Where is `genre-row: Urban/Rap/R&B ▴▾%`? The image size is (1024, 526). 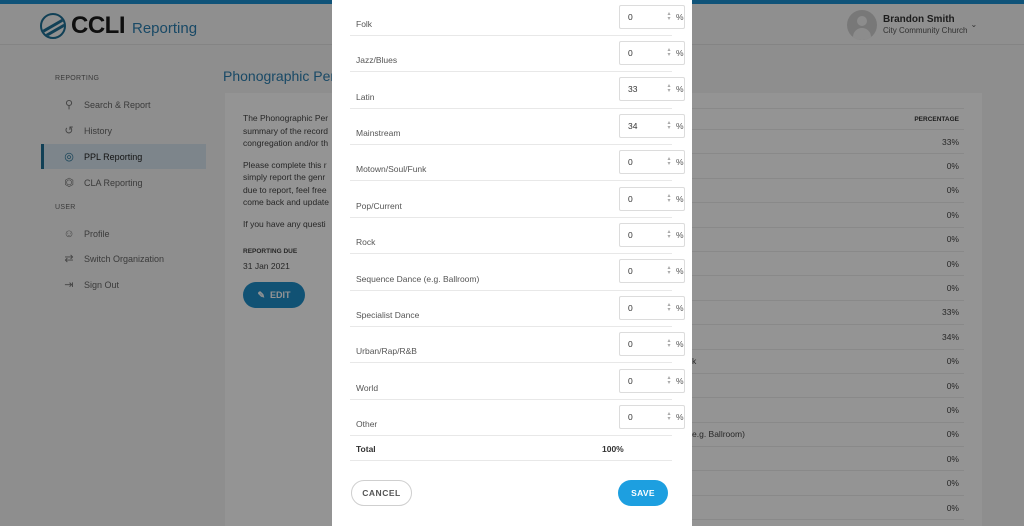 genre-row: Urban/Rap/R&B ▴▾% is located at coordinates (517, 345).